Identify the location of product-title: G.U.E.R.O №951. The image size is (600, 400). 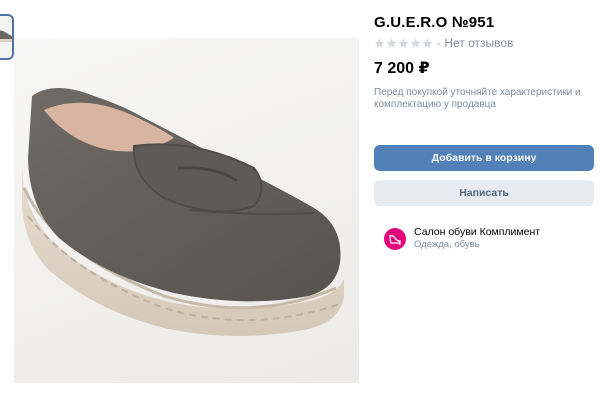
(434, 22).